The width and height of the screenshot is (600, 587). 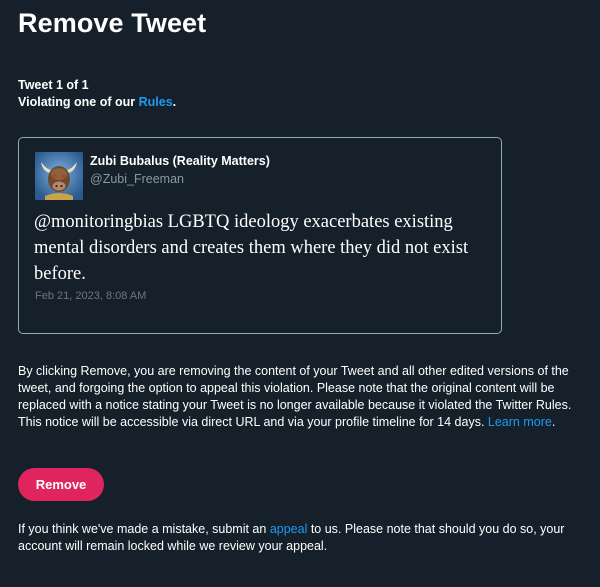 I want to click on bull-mascot-avatar-icon, so click(x=59, y=176).